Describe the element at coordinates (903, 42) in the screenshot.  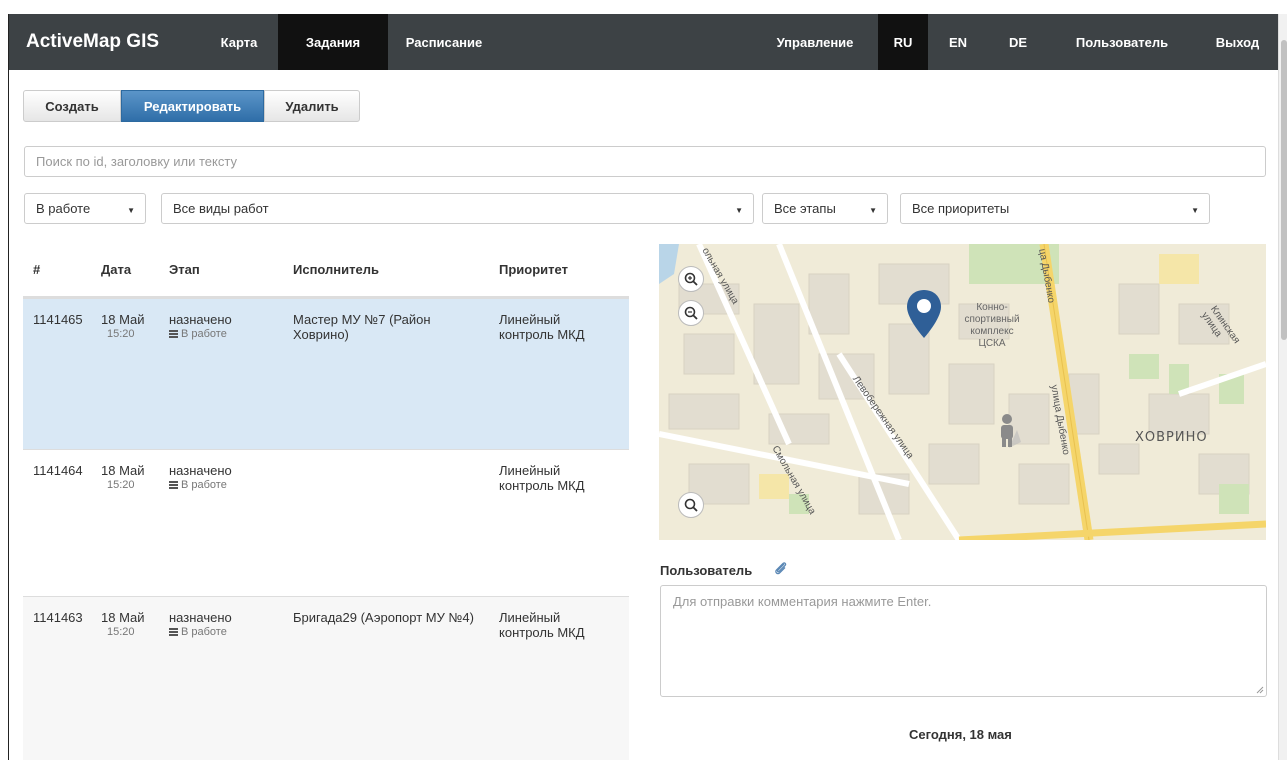
I see `lang-ru: RU` at that location.